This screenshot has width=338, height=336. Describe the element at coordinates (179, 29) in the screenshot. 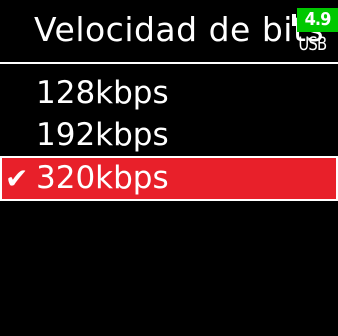

I see `page-title: Velocidad de bits` at that location.